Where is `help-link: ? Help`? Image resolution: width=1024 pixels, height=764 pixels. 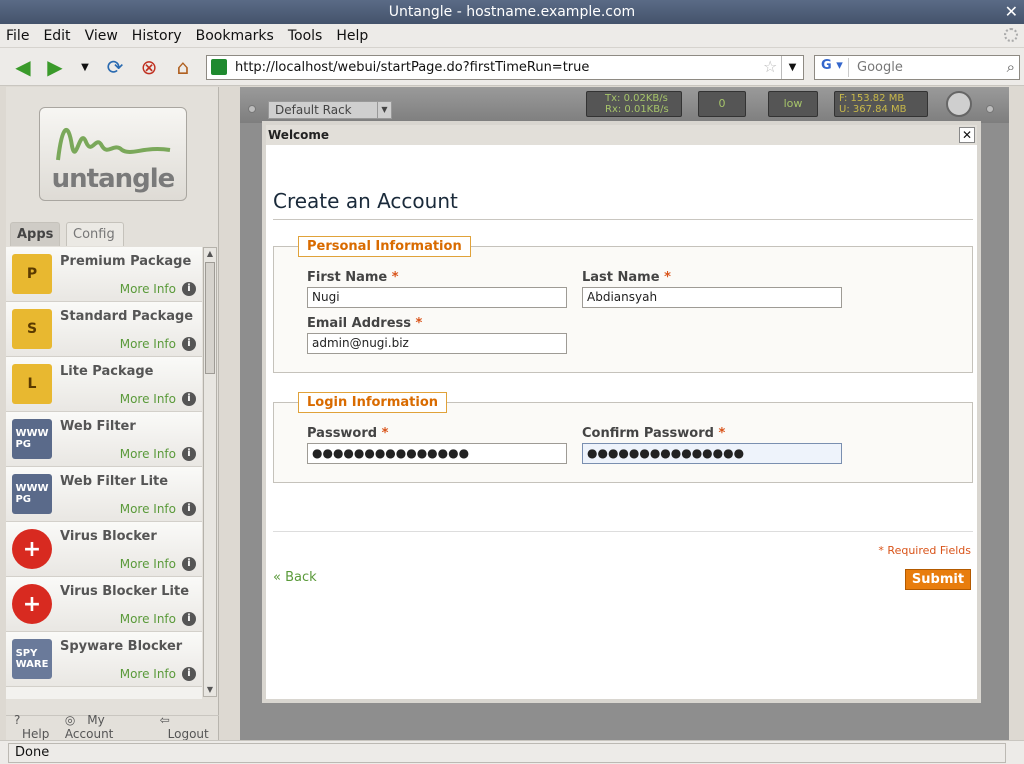 help-link: ? Help is located at coordinates (35, 727).